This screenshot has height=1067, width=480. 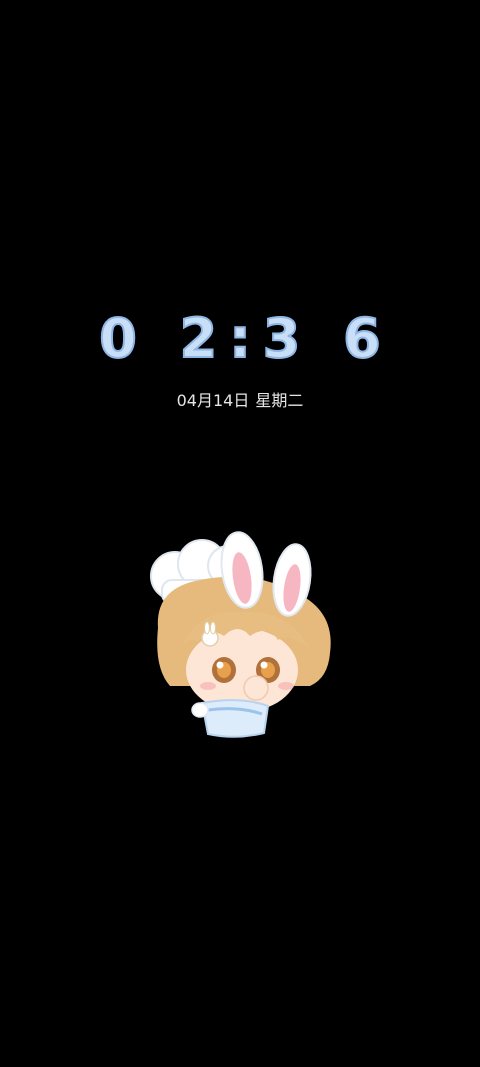 I want to click on date-text: 04月14日, so click(x=213, y=400).